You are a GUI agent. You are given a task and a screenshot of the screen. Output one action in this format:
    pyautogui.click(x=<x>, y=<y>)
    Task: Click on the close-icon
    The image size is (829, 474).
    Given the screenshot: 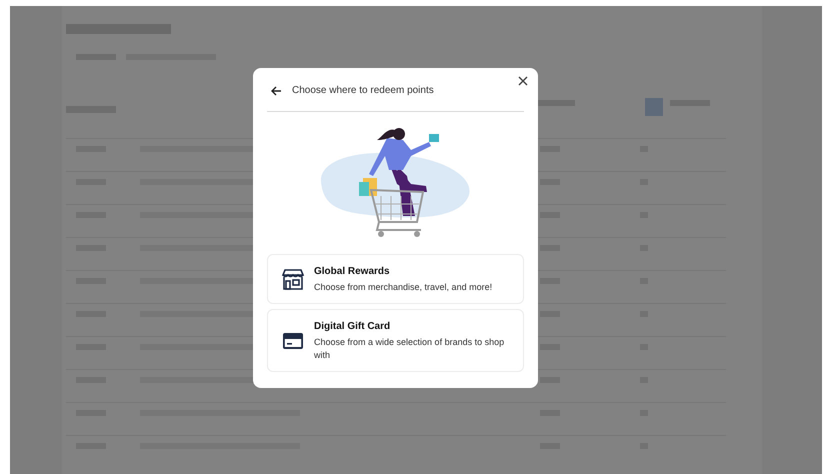 What is the action you would take?
    pyautogui.click(x=523, y=81)
    